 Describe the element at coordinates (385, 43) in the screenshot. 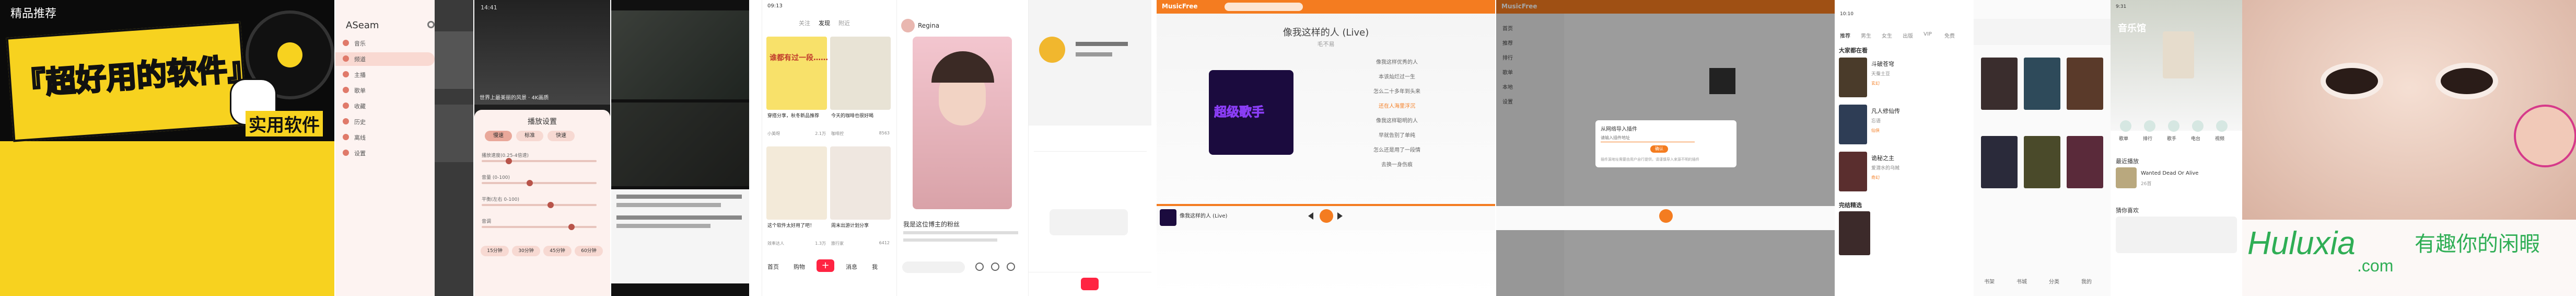

I see `drawer-item: 音乐` at that location.